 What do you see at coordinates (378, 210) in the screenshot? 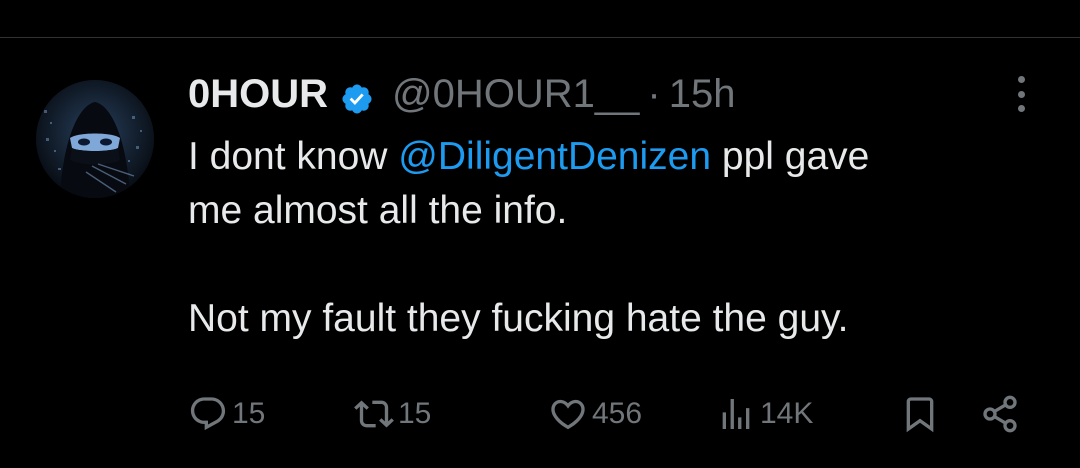
I see `tweet-text-line: me almost all the info.` at bounding box center [378, 210].